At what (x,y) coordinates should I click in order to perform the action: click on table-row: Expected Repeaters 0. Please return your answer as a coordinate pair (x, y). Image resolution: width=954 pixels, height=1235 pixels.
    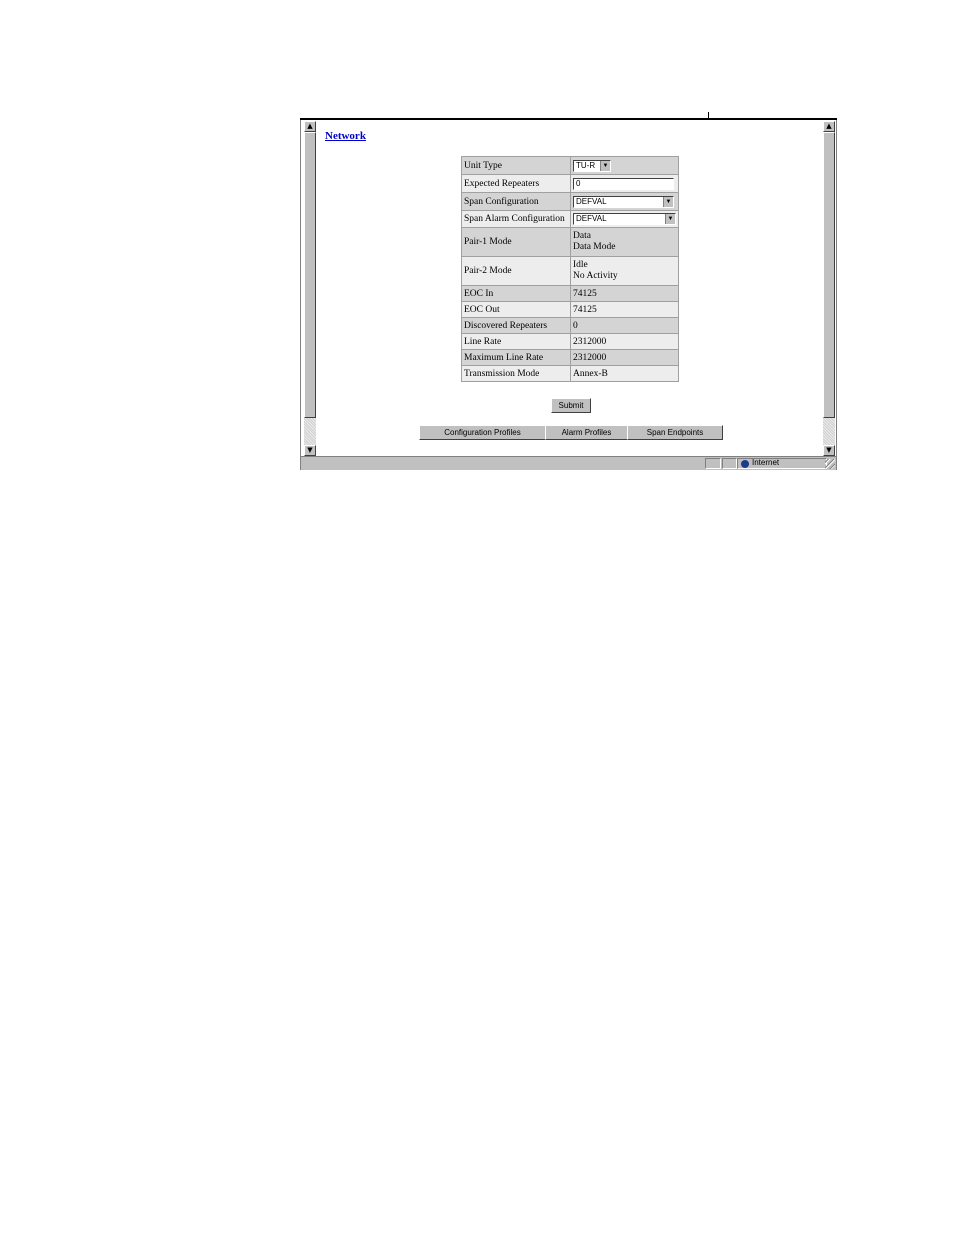
    Looking at the image, I should click on (570, 183).